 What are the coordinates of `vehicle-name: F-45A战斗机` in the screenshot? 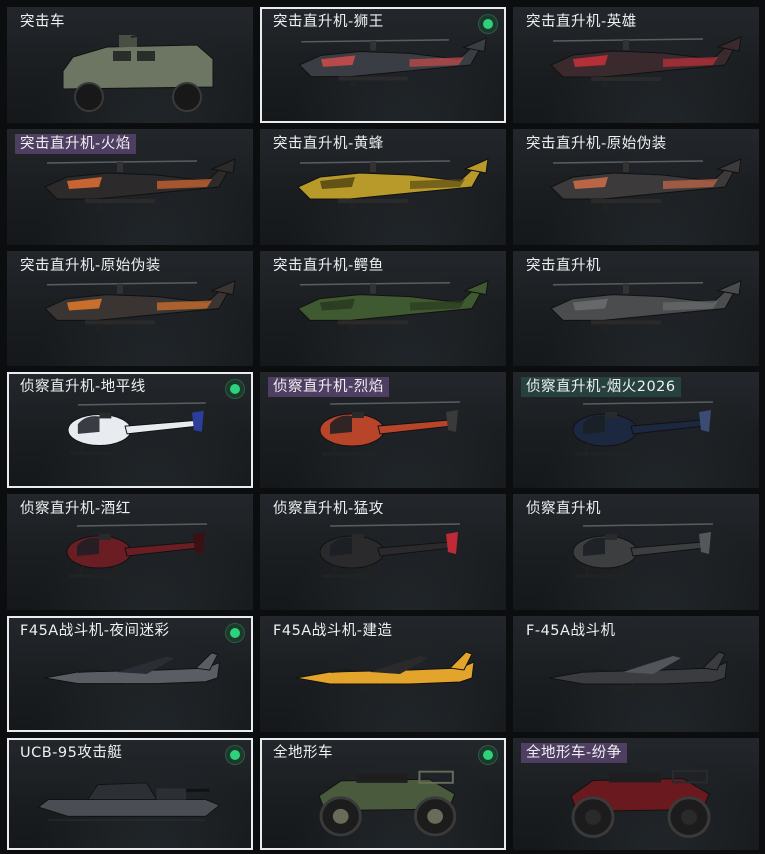 It's located at (571, 631).